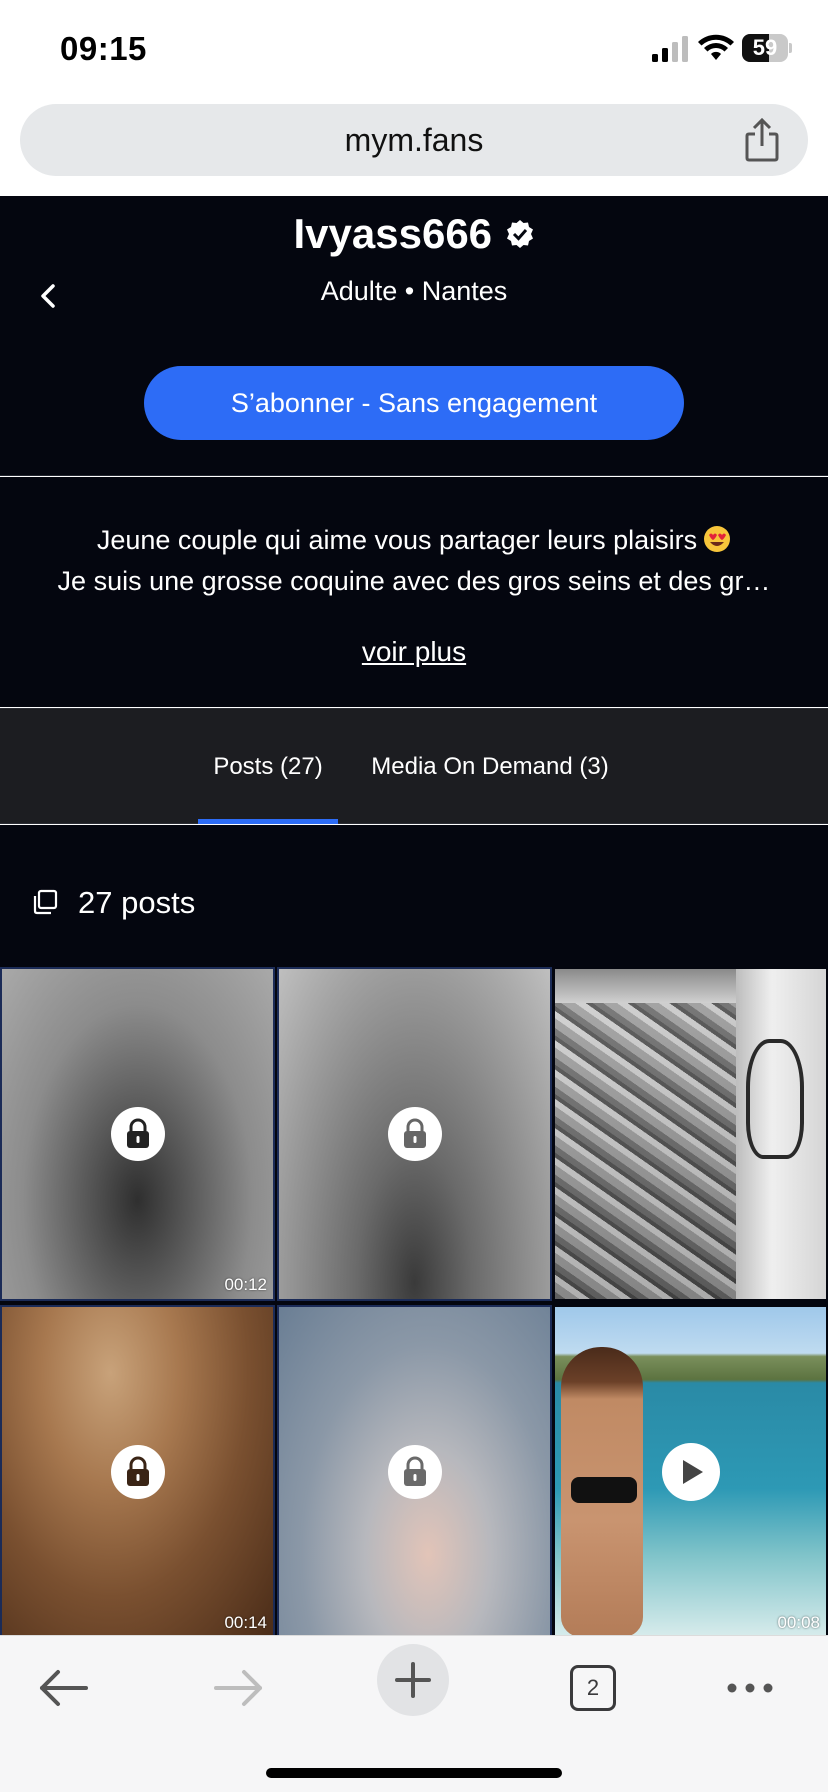 This screenshot has height=1792, width=828. I want to click on see-more-link-row: voir plus, so click(414, 652).